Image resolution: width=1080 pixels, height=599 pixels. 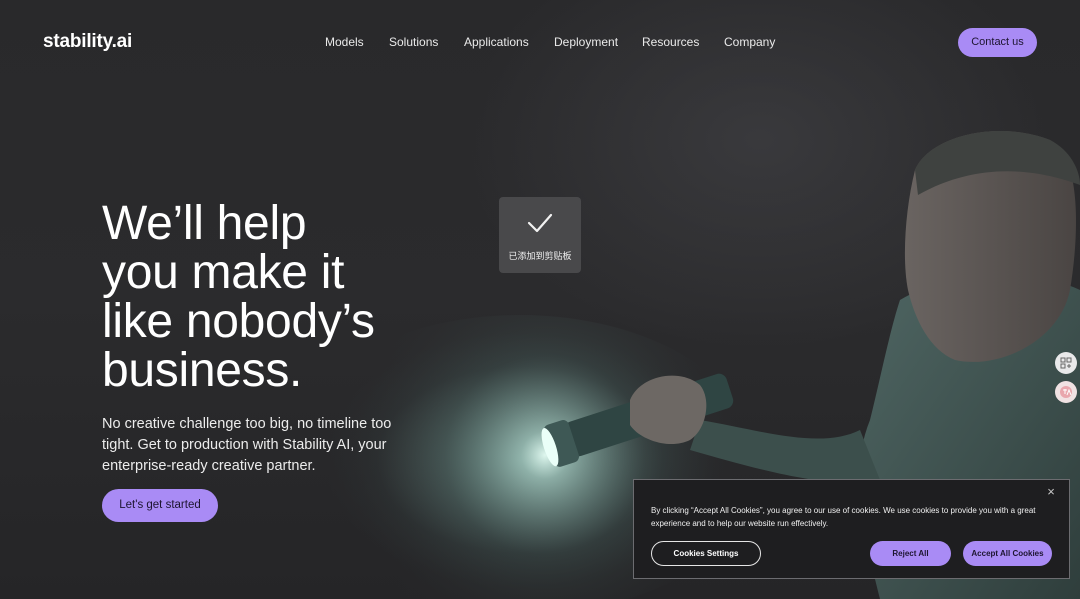 What do you see at coordinates (344, 42) in the screenshot?
I see `nav-item-models: Models` at bounding box center [344, 42].